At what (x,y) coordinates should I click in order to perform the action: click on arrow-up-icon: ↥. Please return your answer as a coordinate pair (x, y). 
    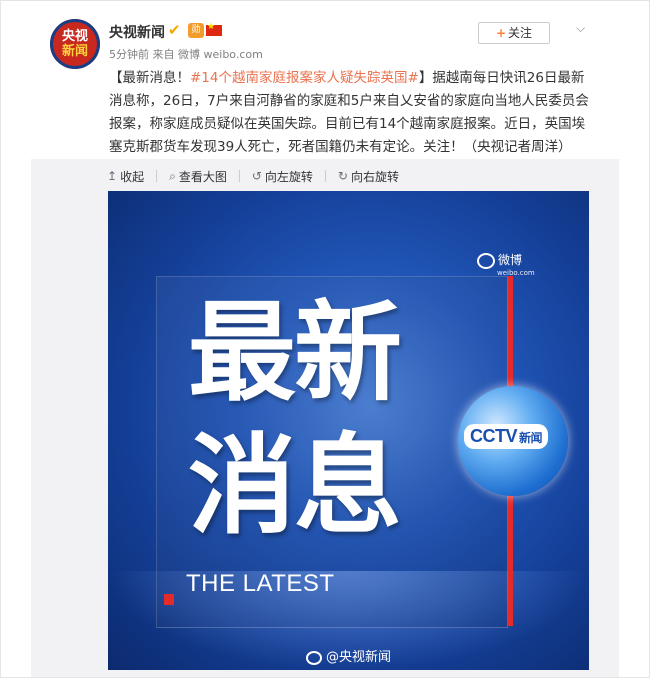
    Looking at the image, I should click on (112, 176).